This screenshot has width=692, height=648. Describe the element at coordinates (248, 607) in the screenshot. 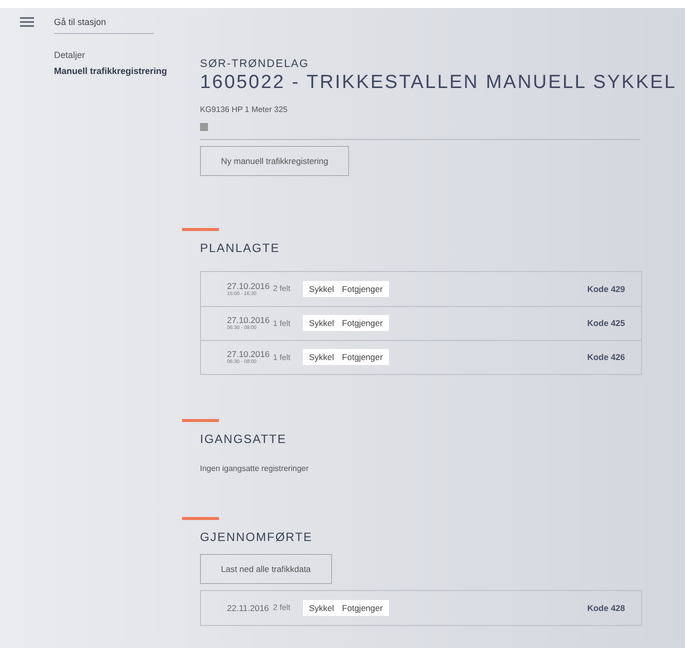

I see `date-text: 22.11.2016` at that location.